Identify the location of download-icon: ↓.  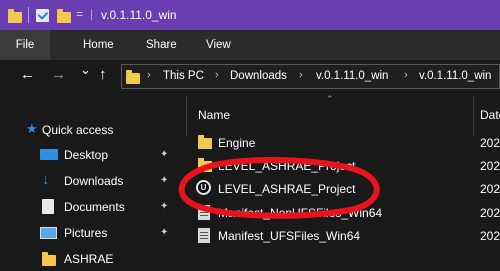
(46, 179).